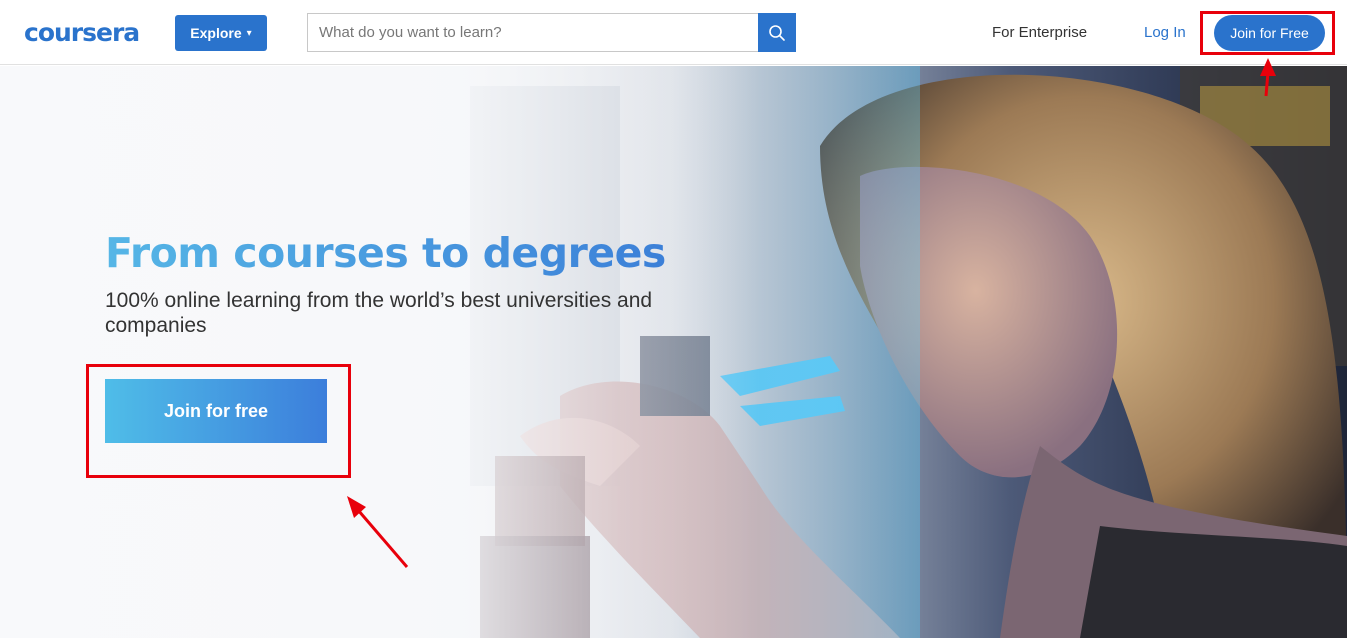 The image size is (1347, 638). Describe the element at coordinates (218, 421) in the screenshot. I see `annotation-highlight-hero-join` at that location.